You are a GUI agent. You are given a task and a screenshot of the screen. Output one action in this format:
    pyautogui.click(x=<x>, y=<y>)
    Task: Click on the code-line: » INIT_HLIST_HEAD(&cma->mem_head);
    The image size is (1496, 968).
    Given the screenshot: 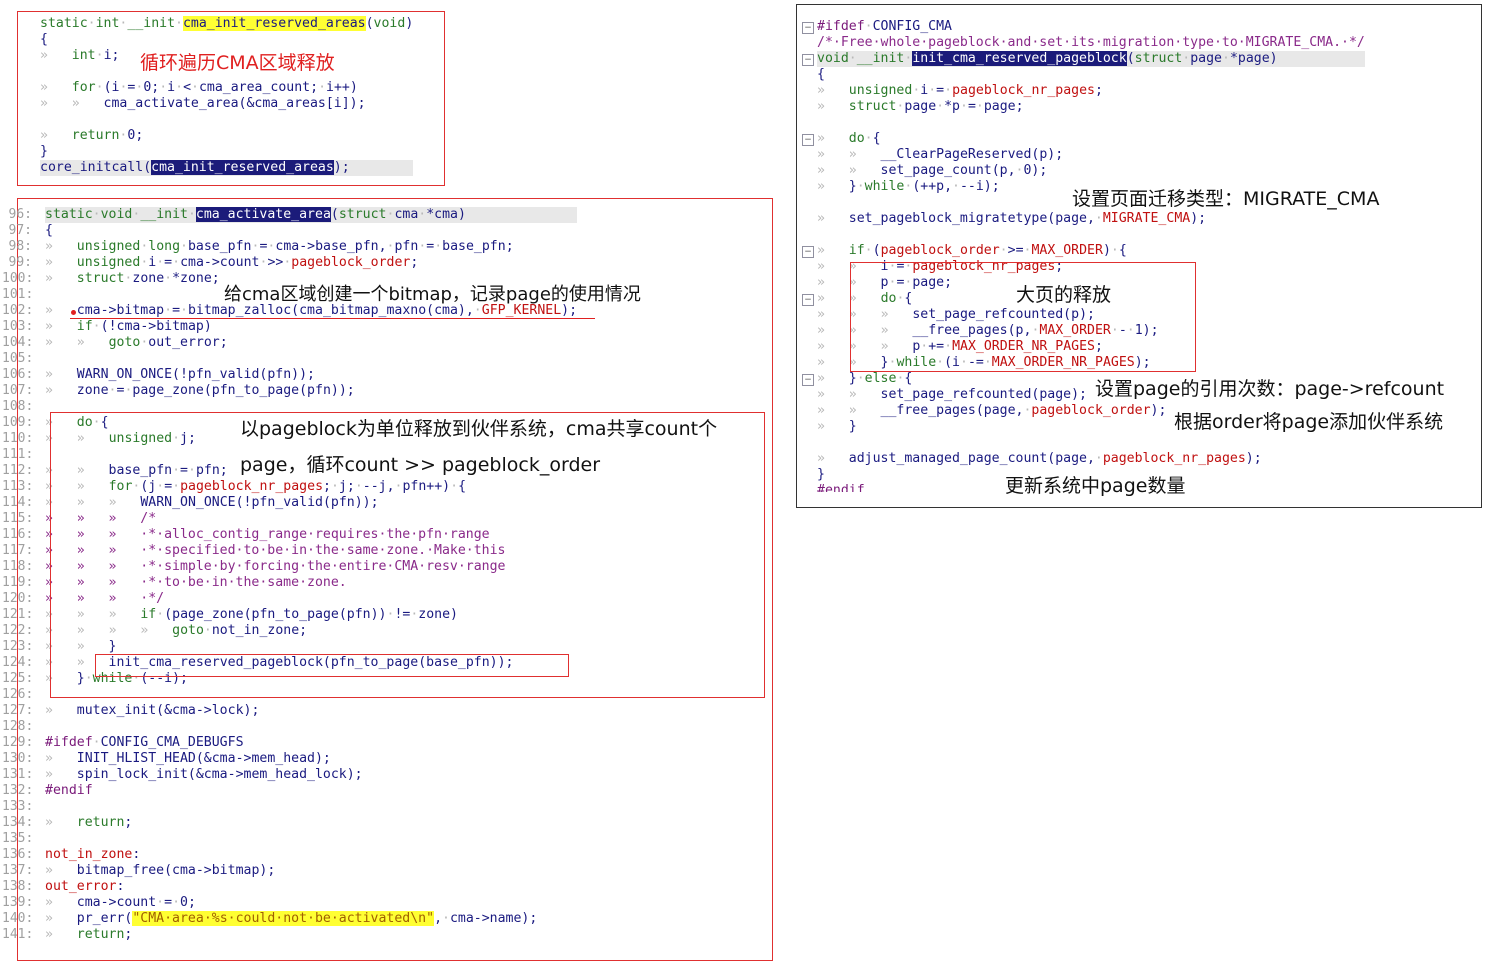 What is the action you would take?
    pyautogui.click(x=188, y=758)
    